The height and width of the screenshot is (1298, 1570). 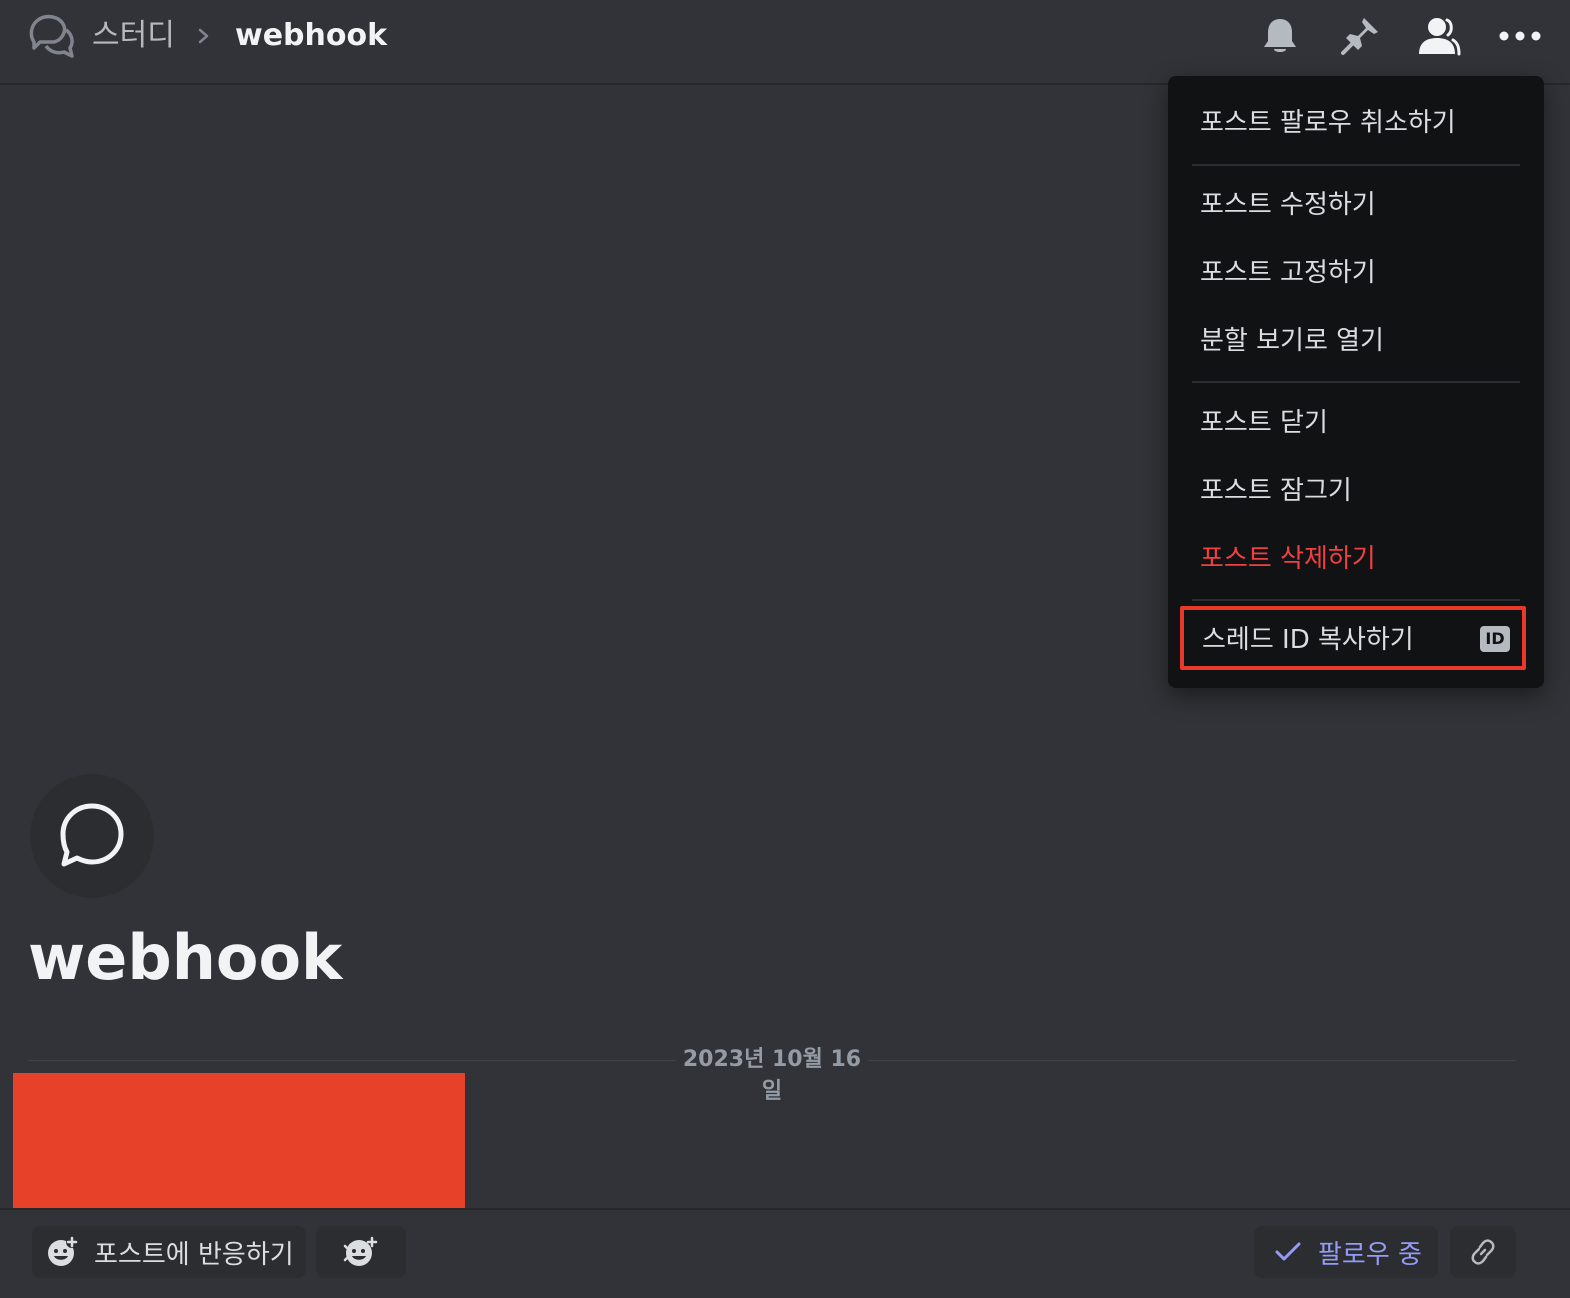 I want to click on following-label: 팔로우 중, so click(x=1370, y=1254).